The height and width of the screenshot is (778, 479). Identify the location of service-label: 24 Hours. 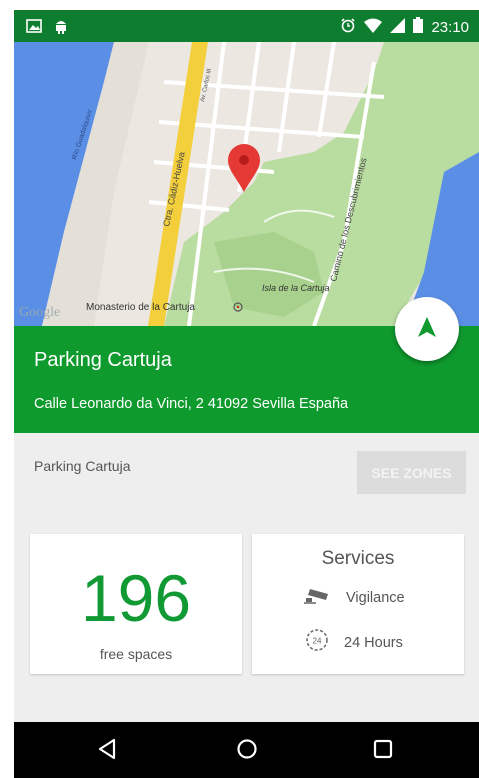
(373, 642).